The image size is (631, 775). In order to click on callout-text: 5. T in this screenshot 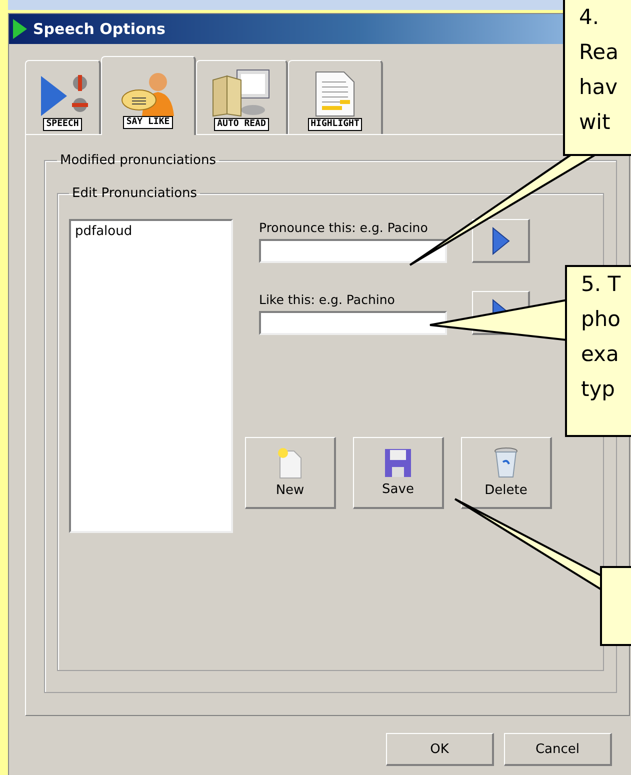, I will do `click(601, 284)`.